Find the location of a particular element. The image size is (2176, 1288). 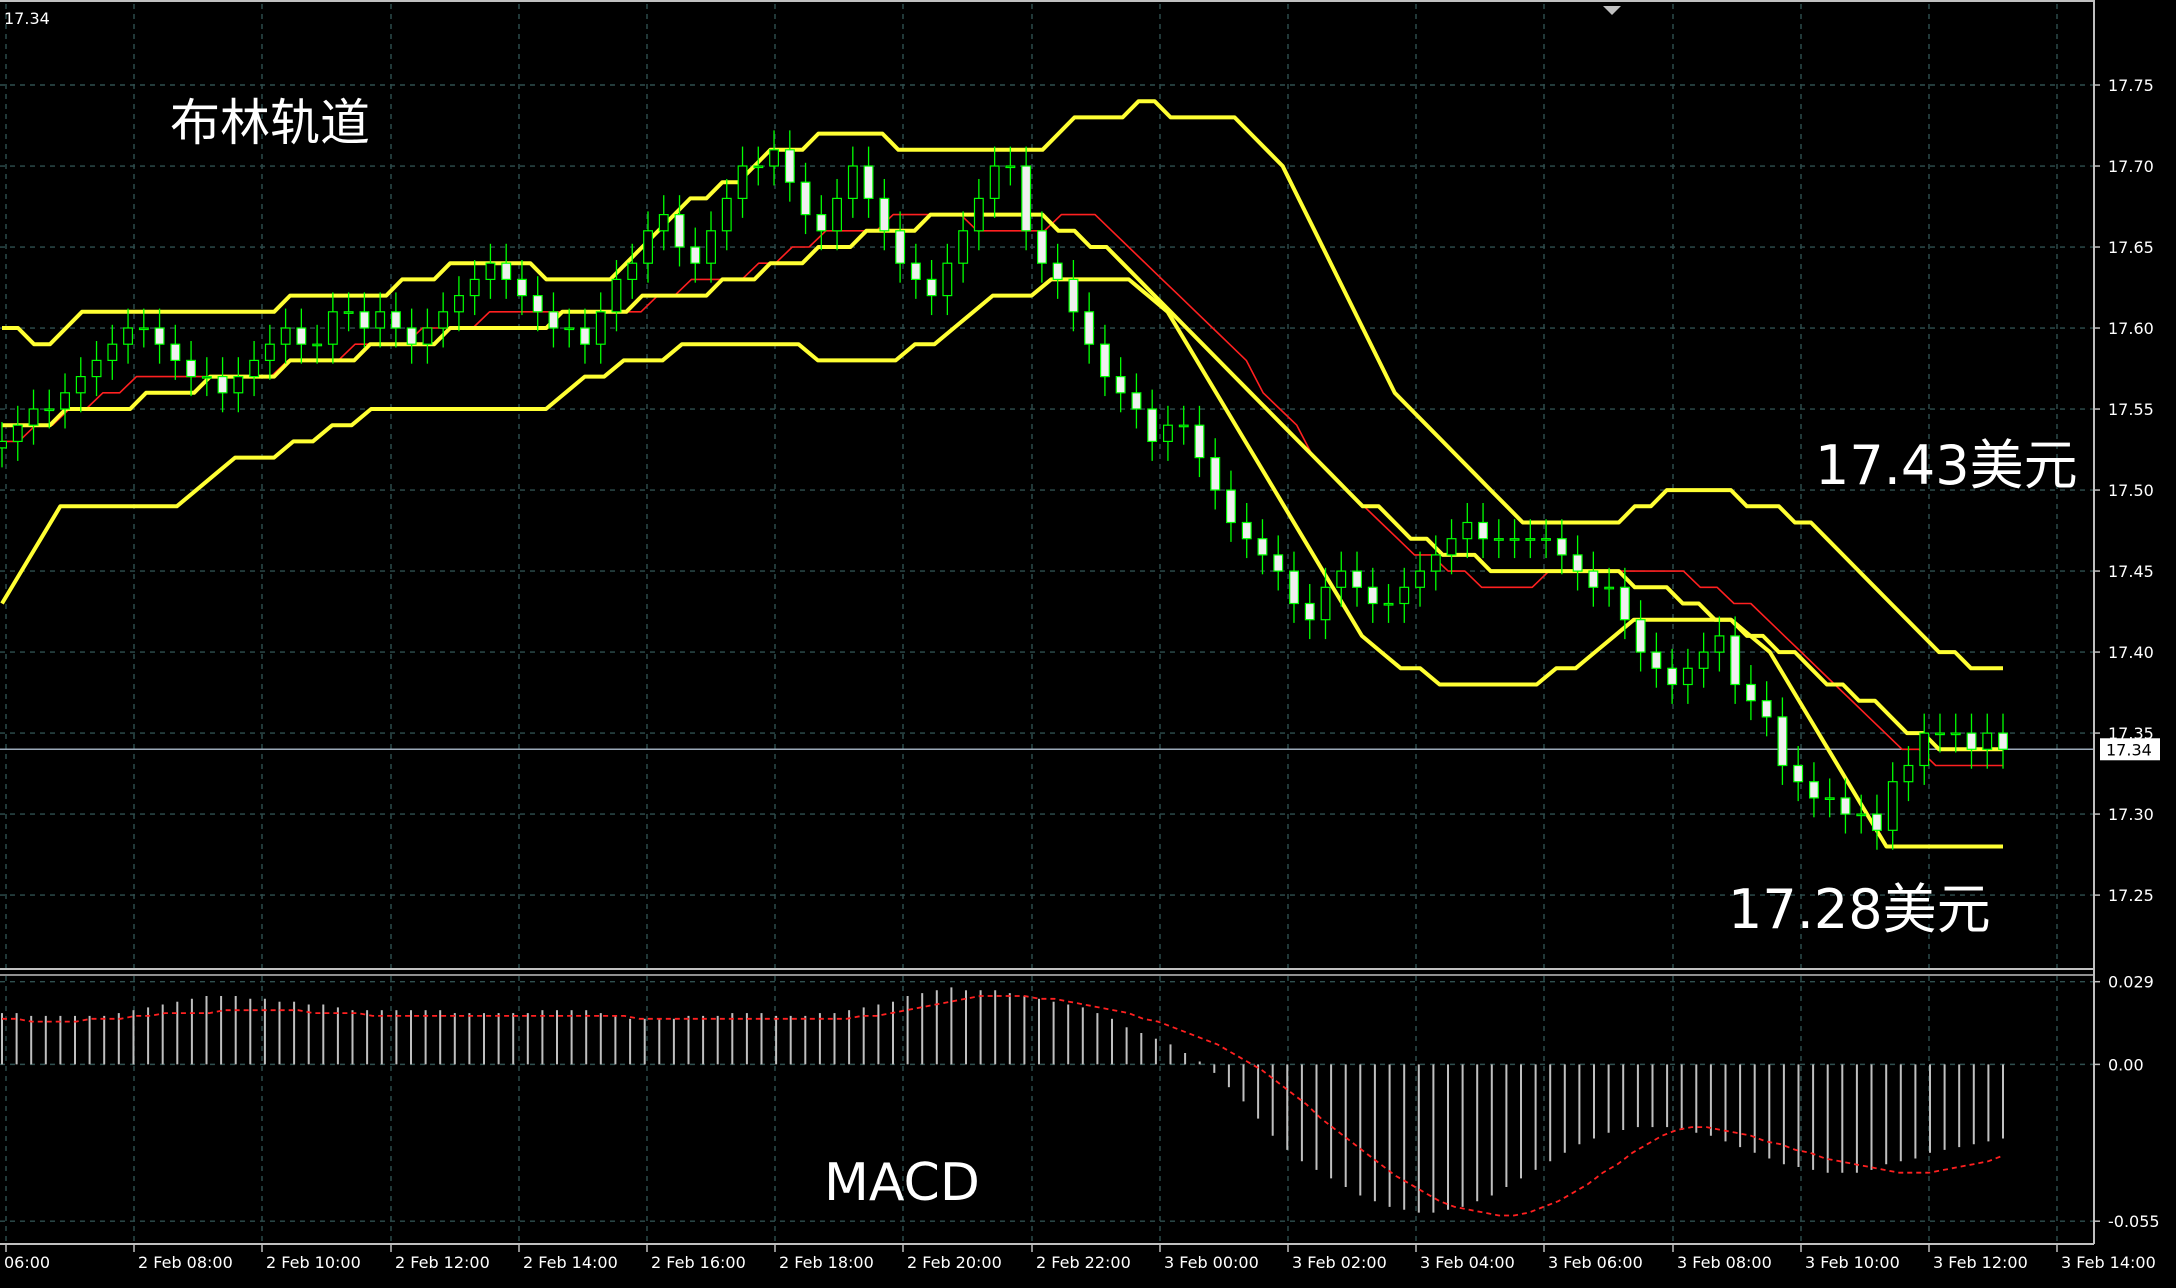

macd-tick-label: -0.055 is located at coordinates (2134, 1221).